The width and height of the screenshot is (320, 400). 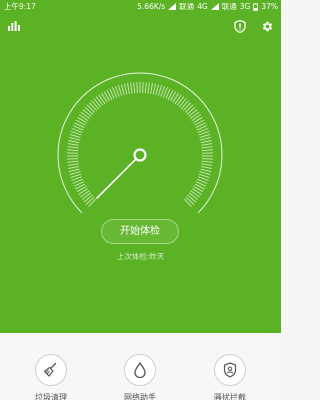 I want to click on tools-panel: 垃圾清理 网络助手 骚扰拦截, so click(x=140, y=366).